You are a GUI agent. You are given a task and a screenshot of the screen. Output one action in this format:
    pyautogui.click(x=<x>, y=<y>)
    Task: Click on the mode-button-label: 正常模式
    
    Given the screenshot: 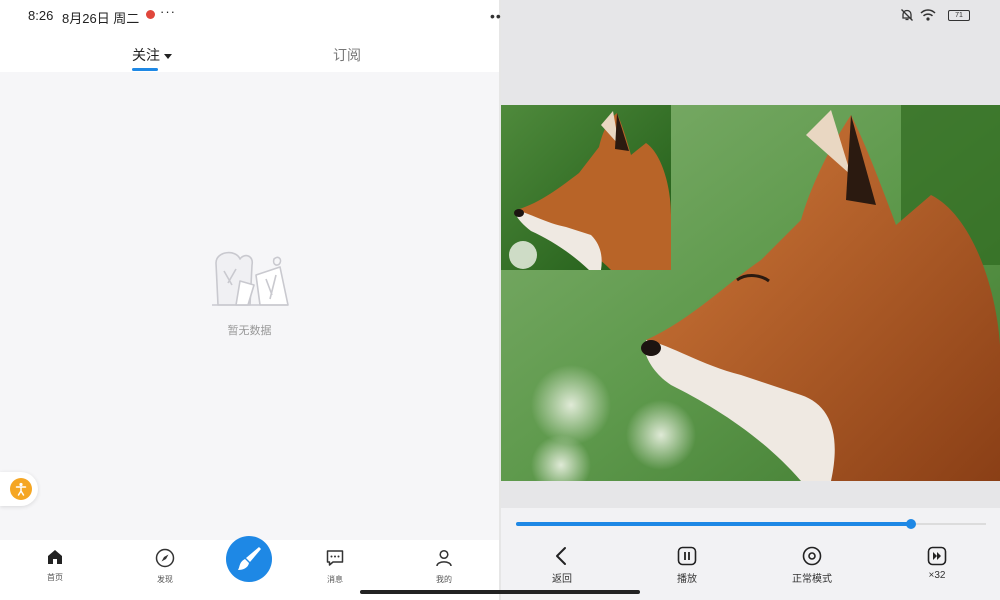 What is the action you would take?
    pyautogui.click(x=812, y=579)
    